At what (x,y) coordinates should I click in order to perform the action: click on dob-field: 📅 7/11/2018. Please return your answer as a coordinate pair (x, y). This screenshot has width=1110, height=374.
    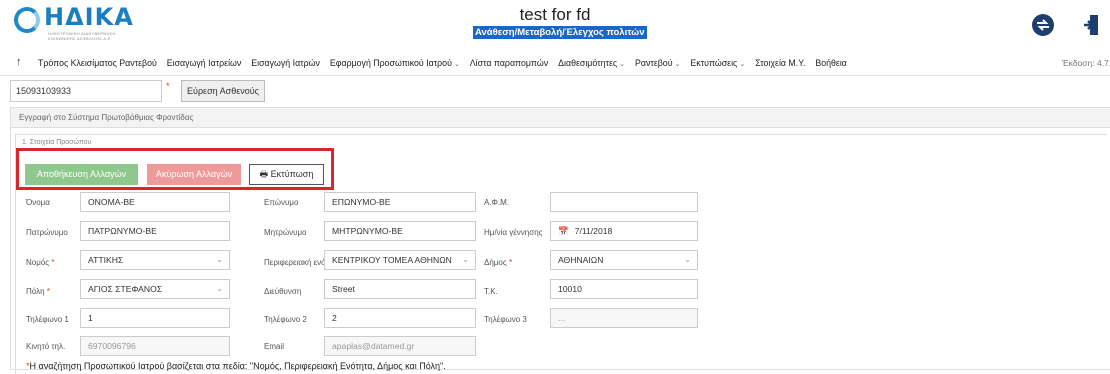
    Looking at the image, I should click on (624, 231).